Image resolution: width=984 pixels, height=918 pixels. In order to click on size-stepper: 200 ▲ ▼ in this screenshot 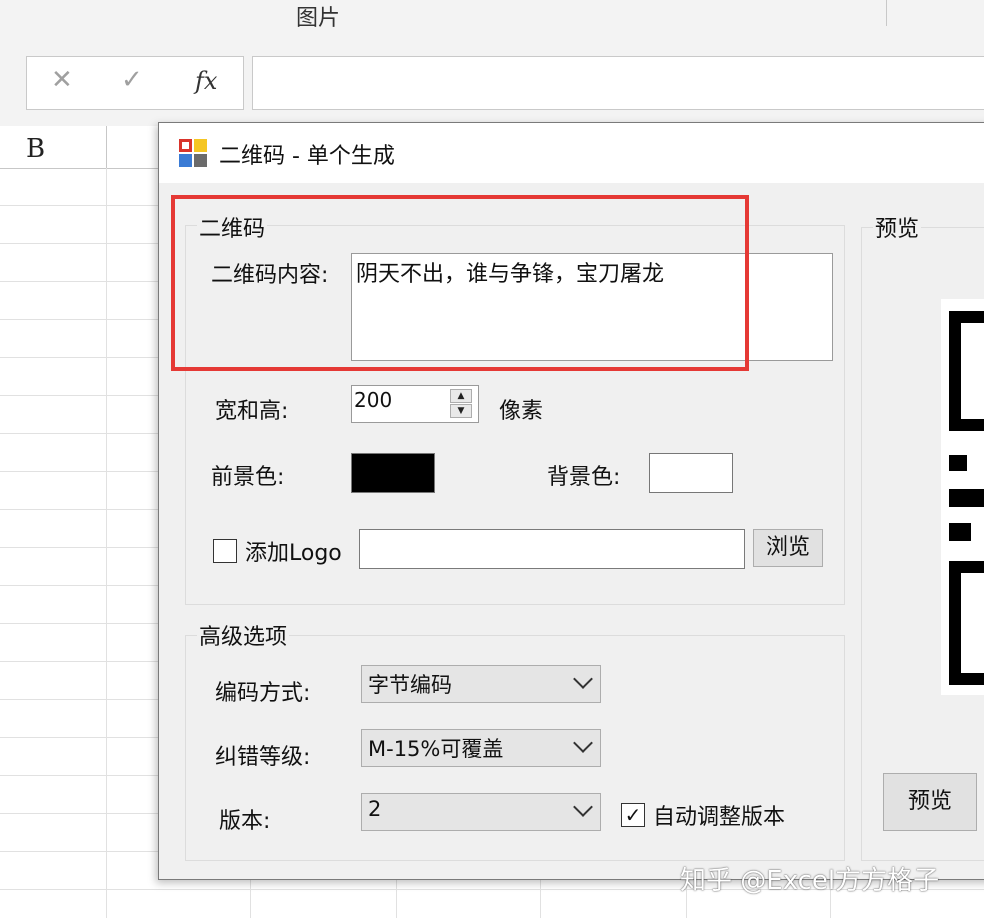, I will do `click(415, 404)`.